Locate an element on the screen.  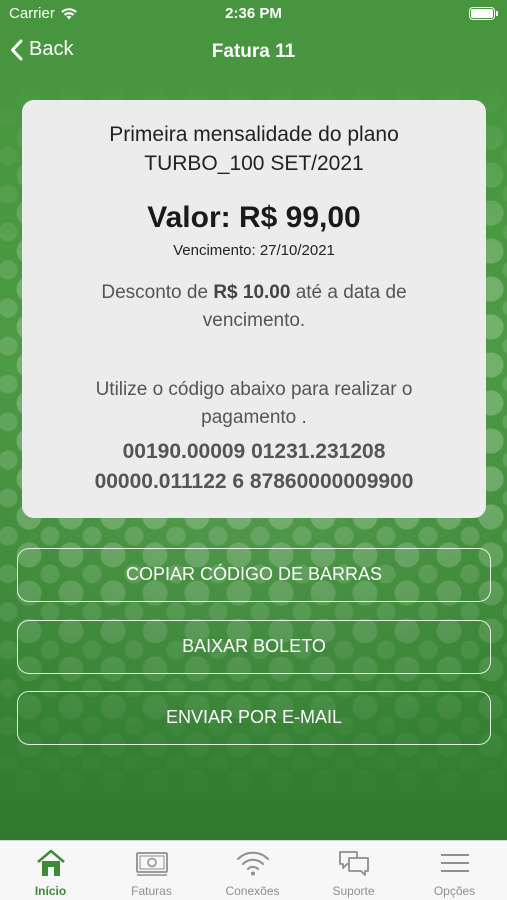
bill-icon is located at coordinates (152, 864).